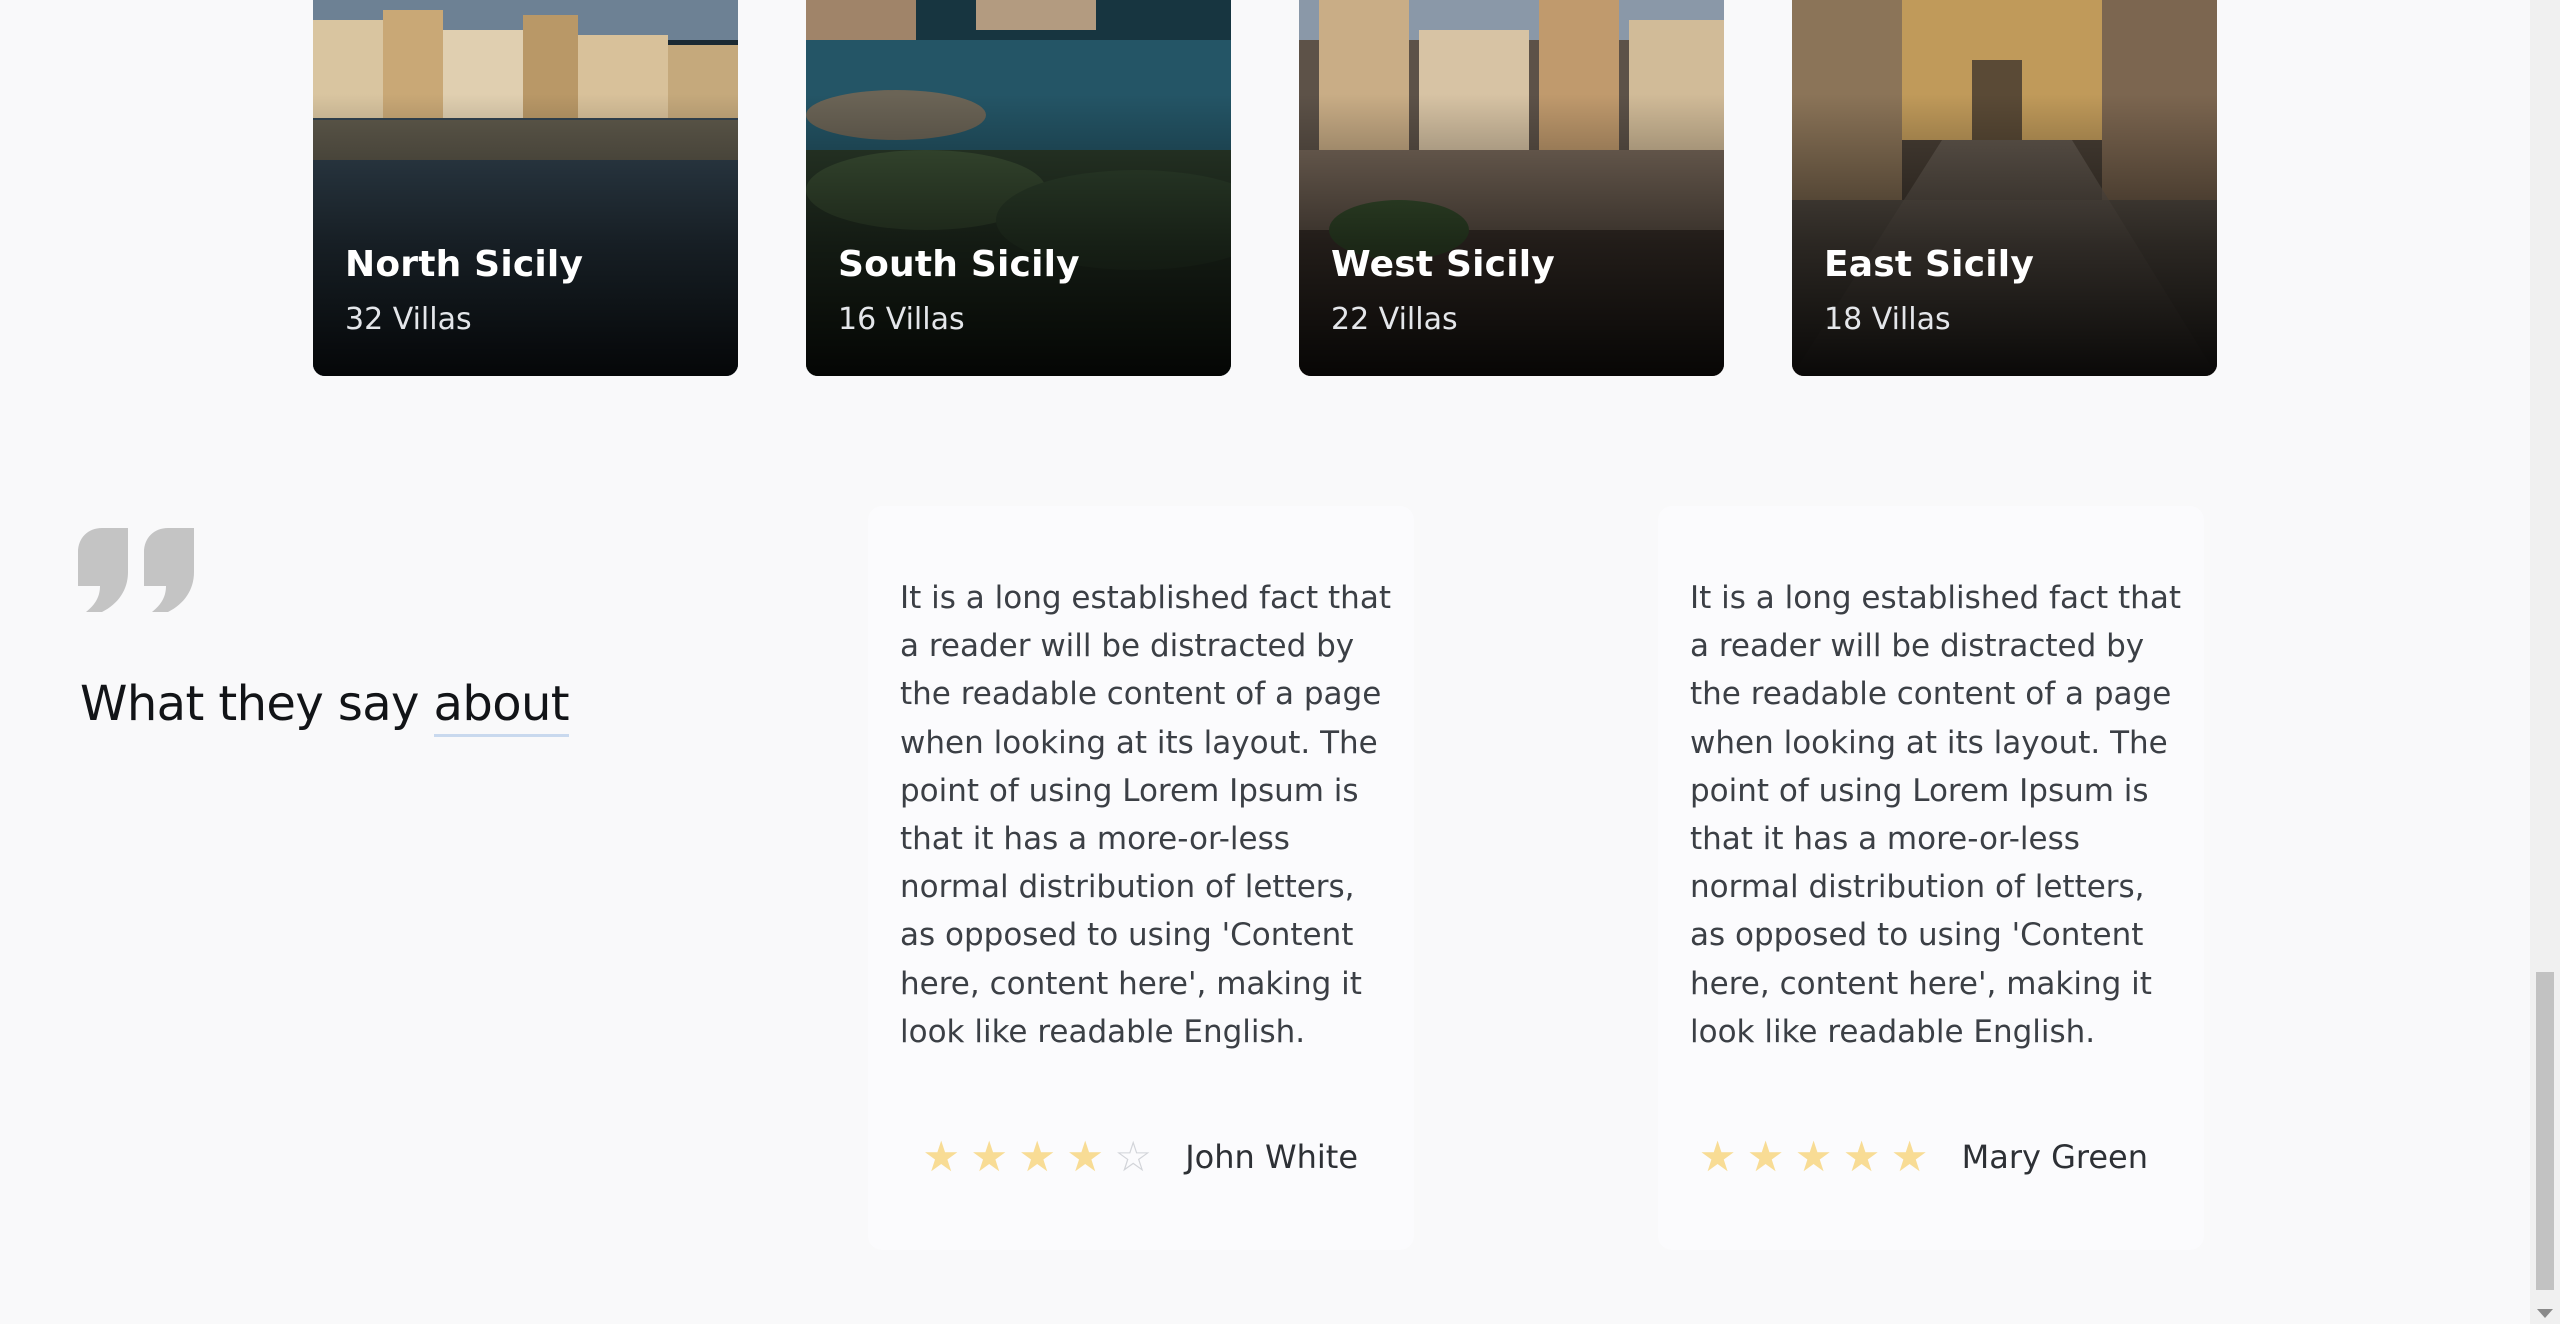 This screenshot has width=2560, height=1324. I want to click on villa-count: 32 Villas, so click(408, 319).